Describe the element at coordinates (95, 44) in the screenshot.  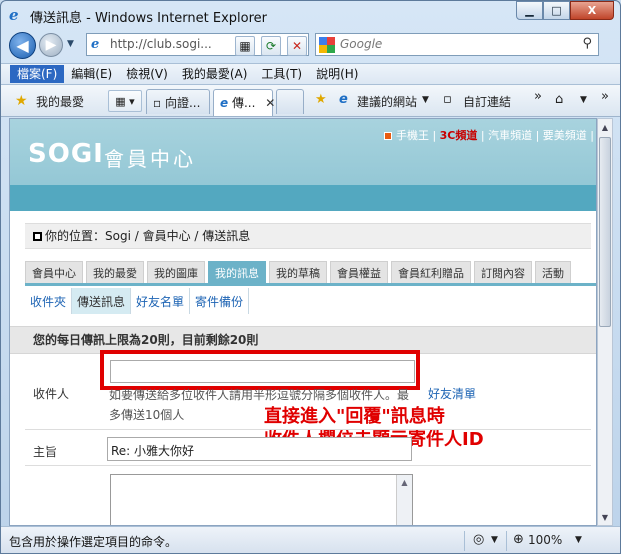
I see `page-icon: e` at that location.